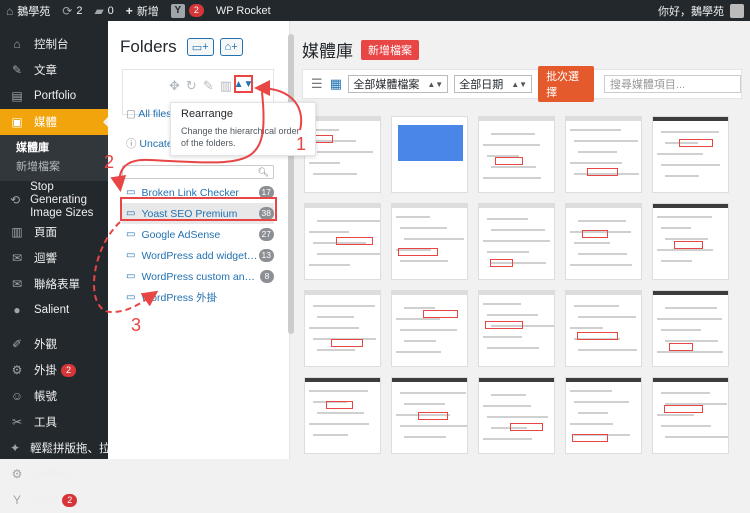  Describe the element at coordinates (317, 84) in the screenshot. I see `list-view-icon: ☰` at that location.